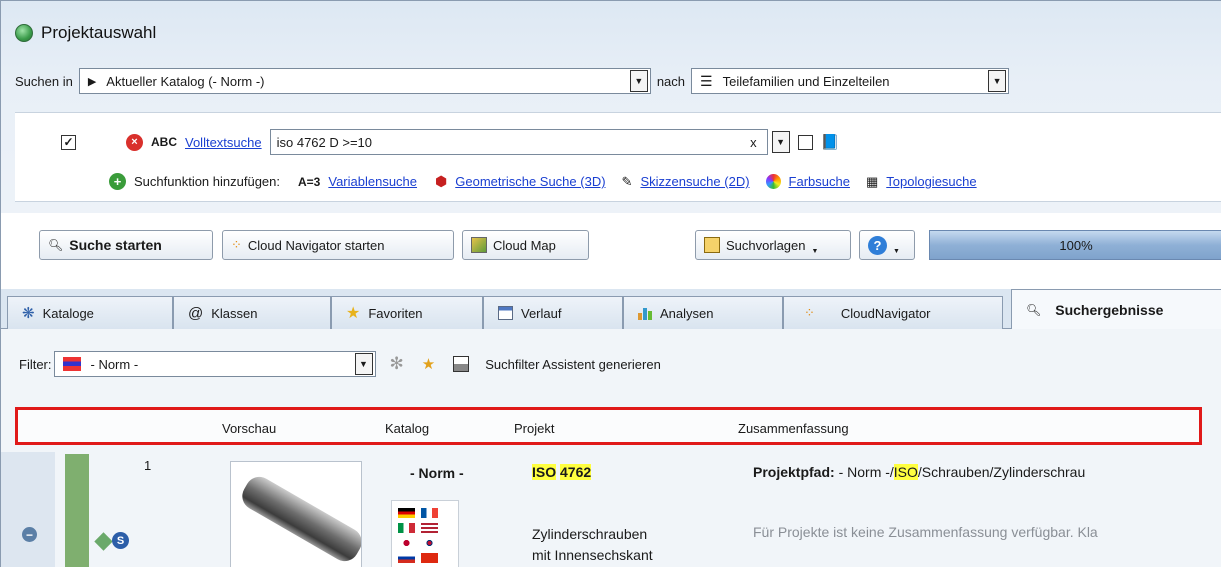 The height and width of the screenshot is (567, 1221). What do you see at coordinates (866, 472) in the screenshot?
I see `project-path-prefix: - Norm -/` at bounding box center [866, 472].